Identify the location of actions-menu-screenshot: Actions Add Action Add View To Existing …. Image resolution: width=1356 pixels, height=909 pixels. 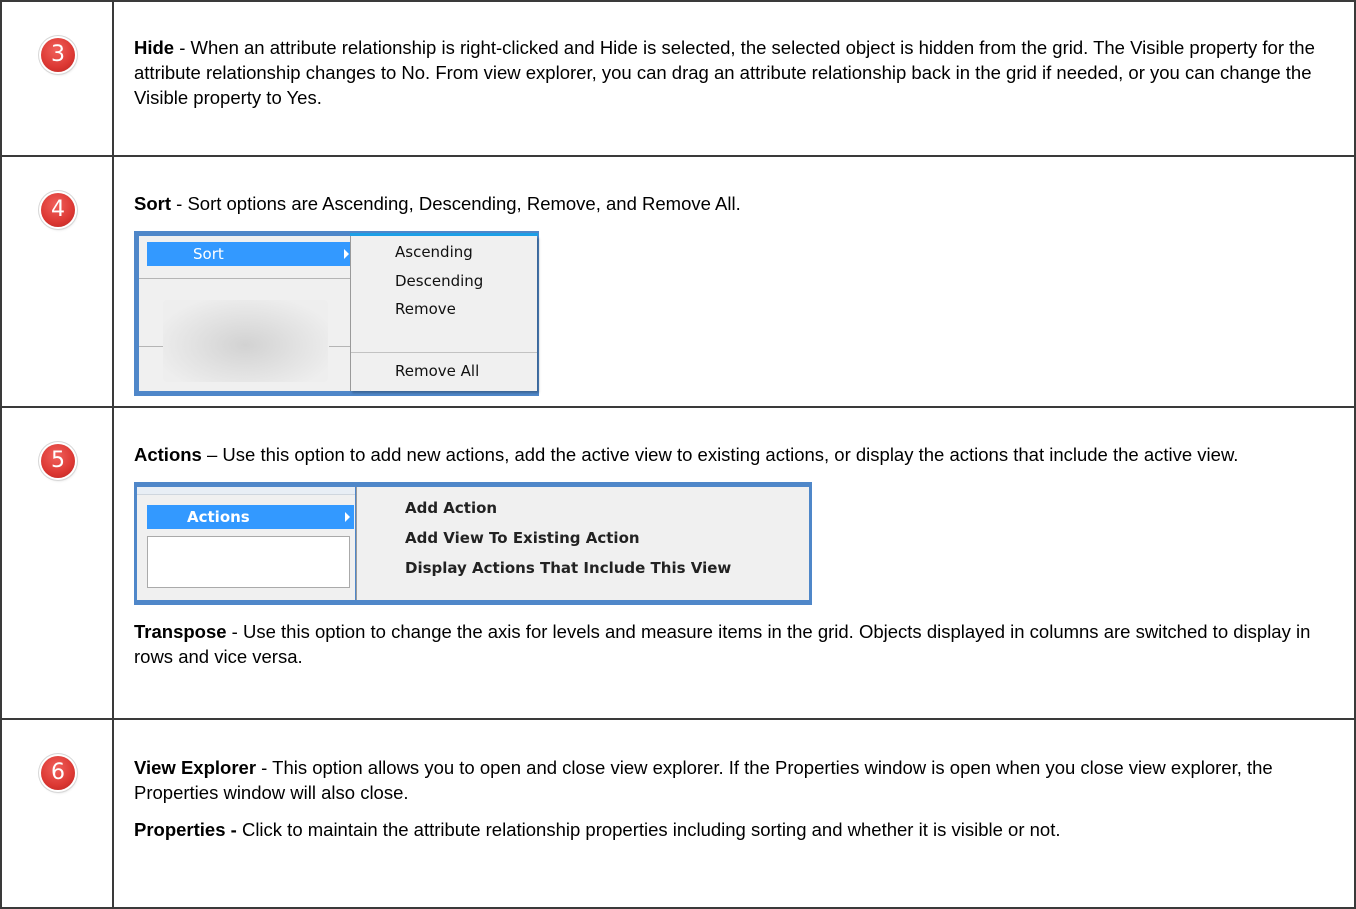
(473, 543).